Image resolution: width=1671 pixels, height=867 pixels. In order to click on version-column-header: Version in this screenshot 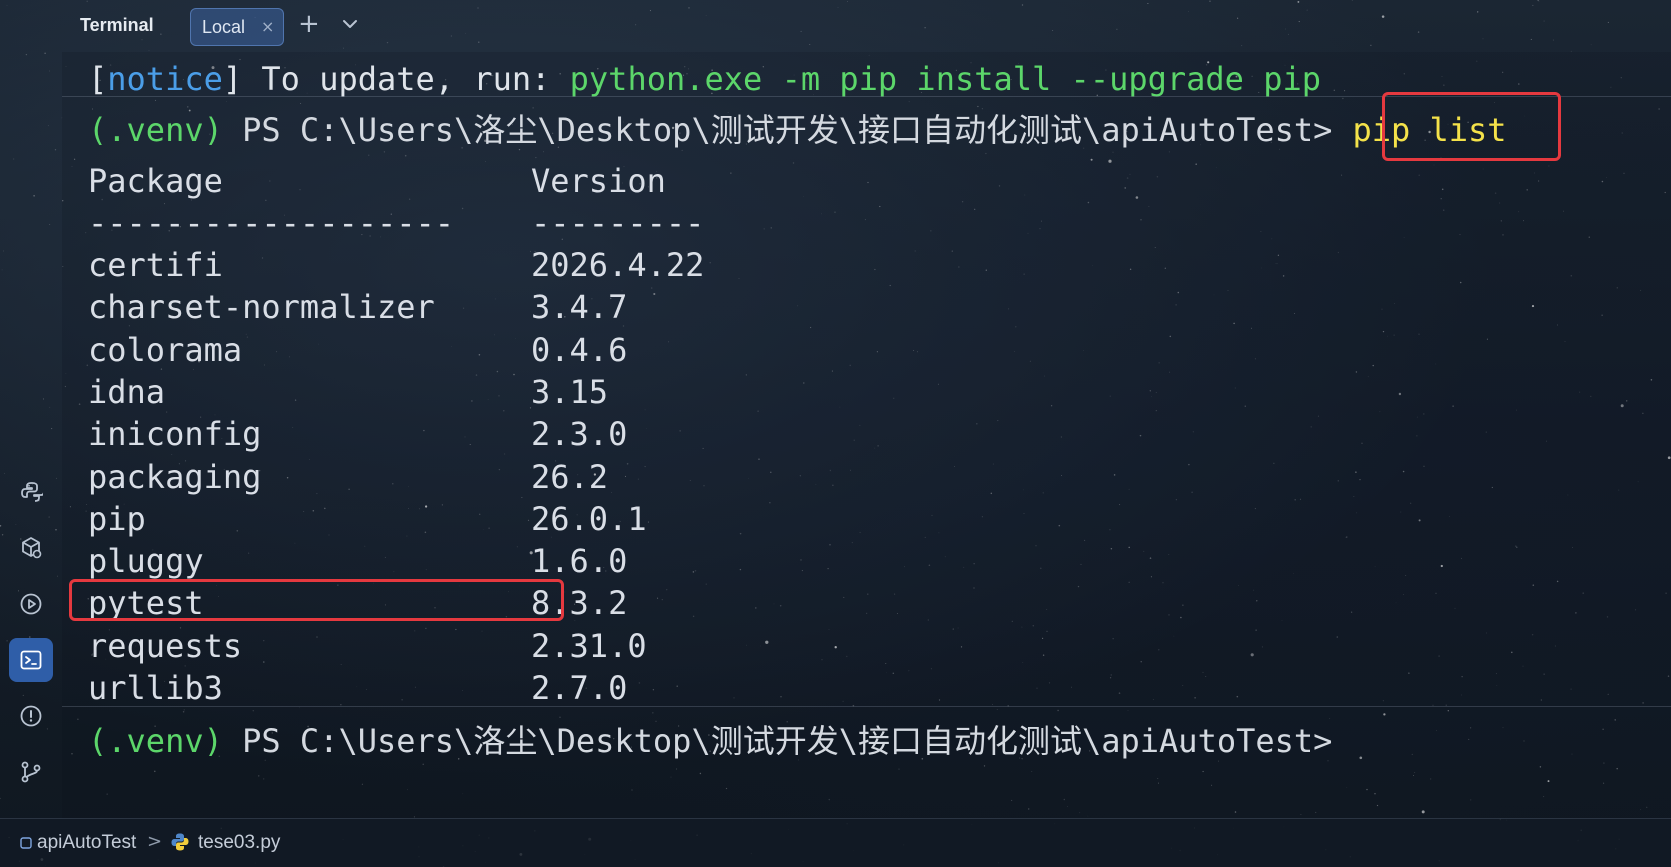, I will do `click(598, 181)`.